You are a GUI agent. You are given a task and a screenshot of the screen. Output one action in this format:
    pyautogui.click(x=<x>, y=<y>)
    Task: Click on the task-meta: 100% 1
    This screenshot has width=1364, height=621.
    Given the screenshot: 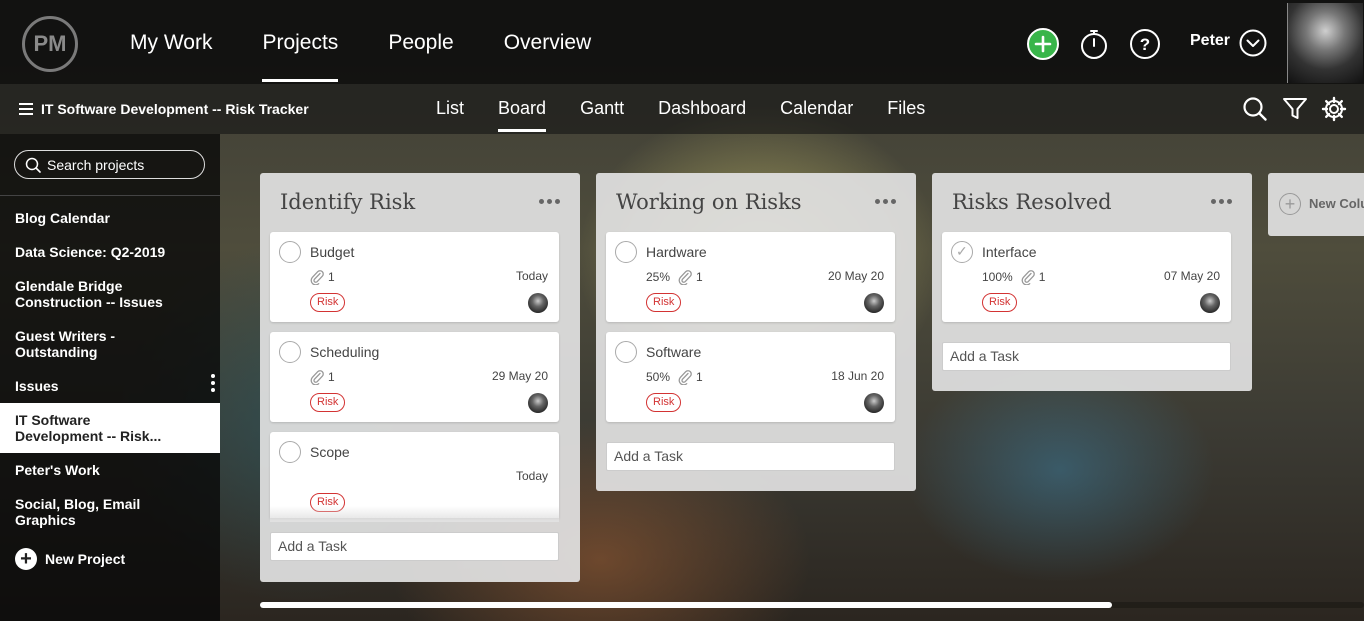 What is the action you would take?
    pyautogui.click(x=1013, y=277)
    